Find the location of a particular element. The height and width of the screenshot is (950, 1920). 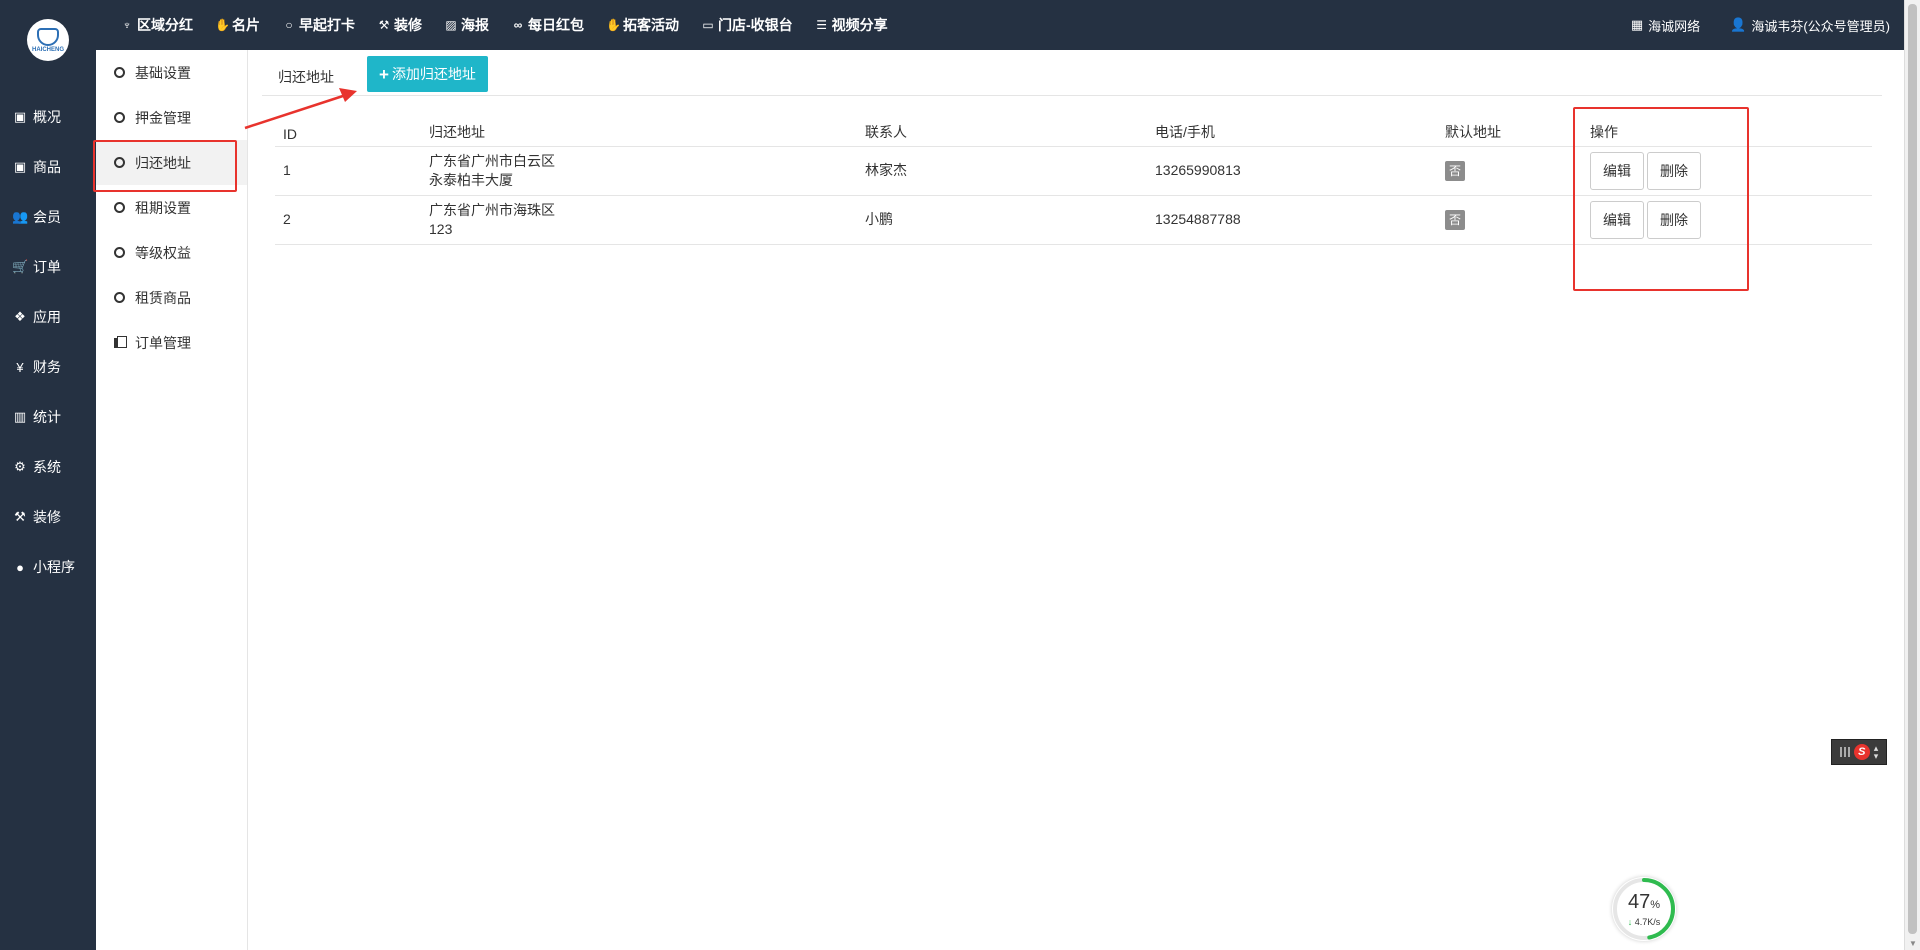

subnav-item-deposit: 押金管理 is located at coordinates (171, 117).